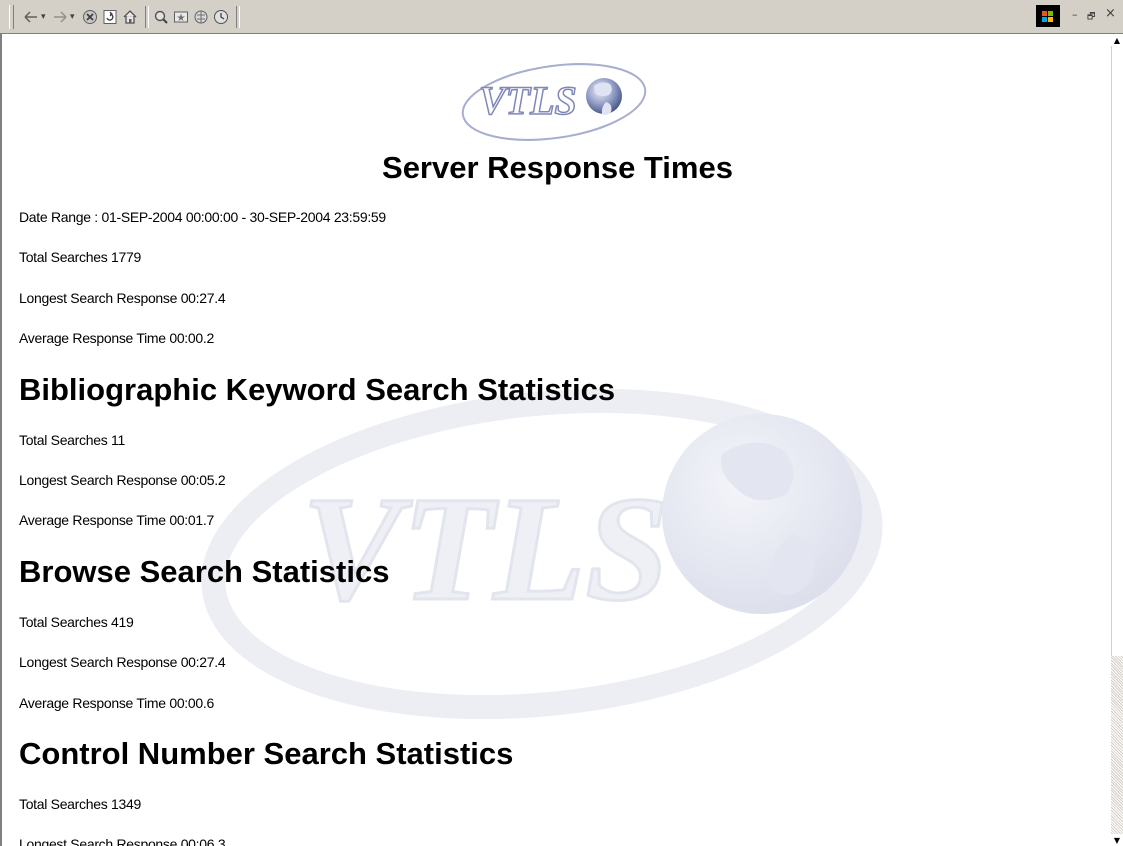 The image size is (1123, 846). What do you see at coordinates (204, 571) in the screenshot?
I see `section-heading-browse: Browse Search Statistics` at bounding box center [204, 571].